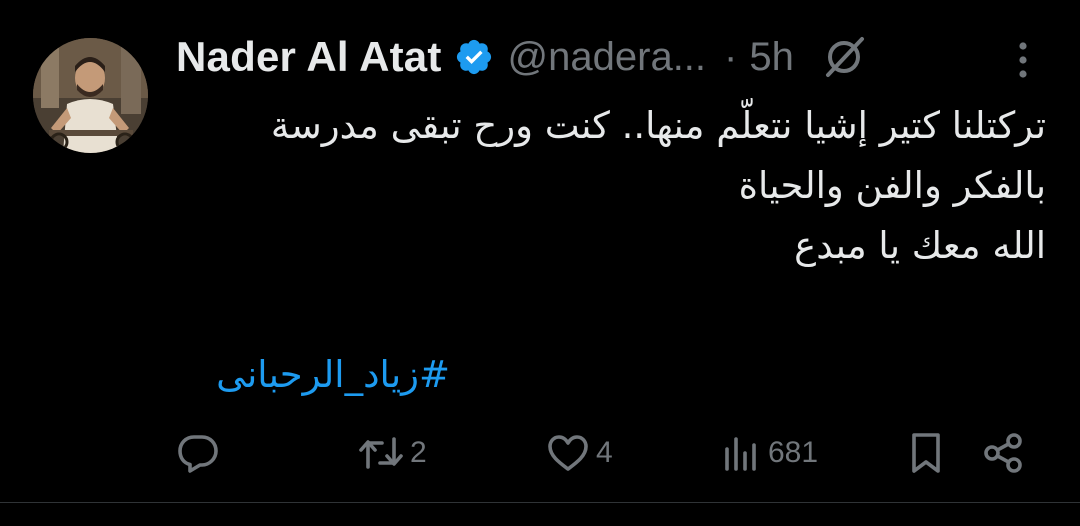 The width and height of the screenshot is (1080, 526). I want to click on tweet-text-line: الله معك يا مبدع, so click(920, 245).